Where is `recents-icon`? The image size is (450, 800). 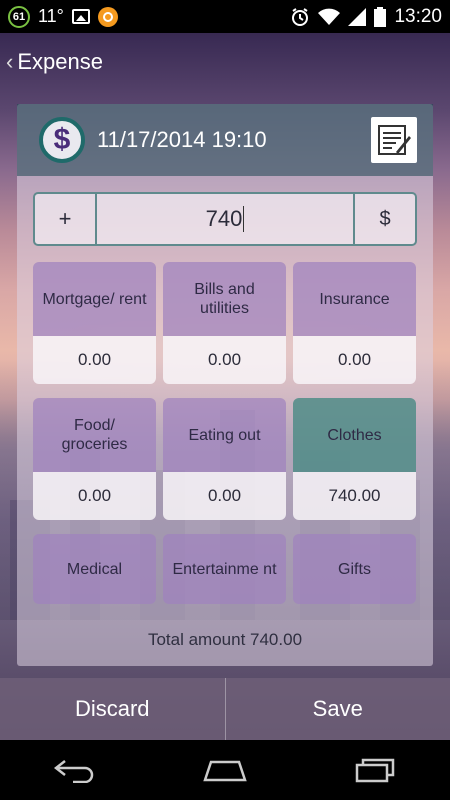
recents-icon is located at coordinates (375, 770).